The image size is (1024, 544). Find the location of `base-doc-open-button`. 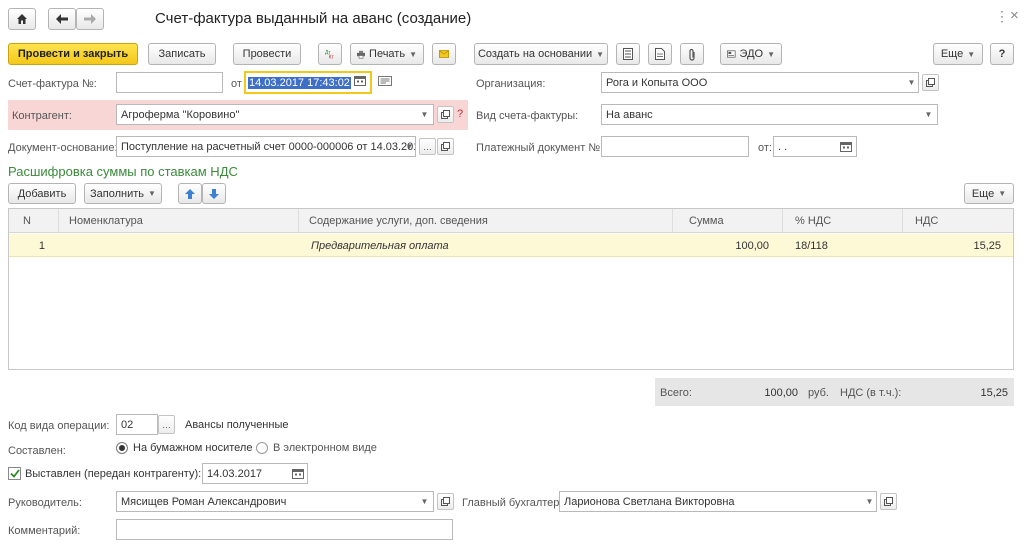

base-doc-open-button is located at coordinates (445, 146).